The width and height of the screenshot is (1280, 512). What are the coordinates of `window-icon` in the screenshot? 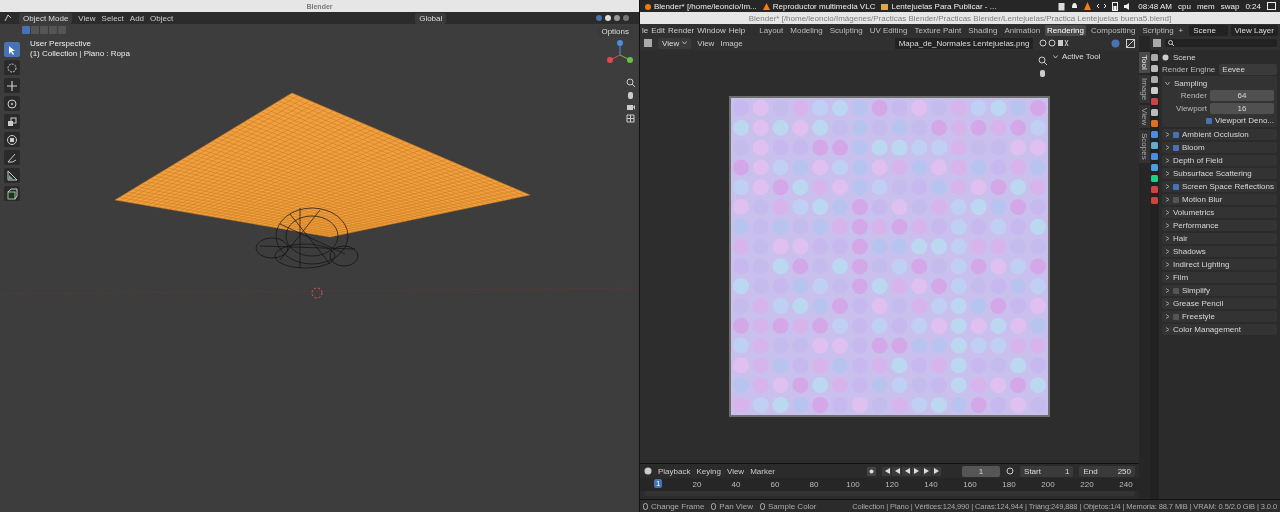 It's located at (1271, 6).